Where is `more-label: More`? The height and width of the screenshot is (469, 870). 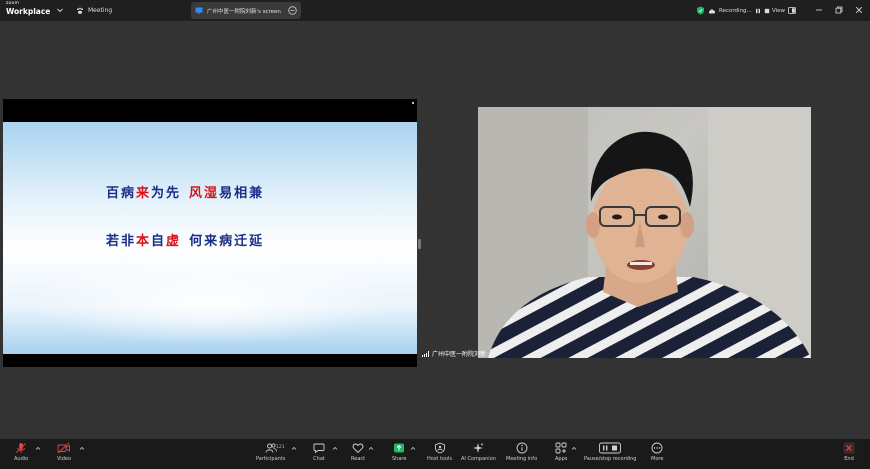 more-label: More is located at coordinates (657, 459).